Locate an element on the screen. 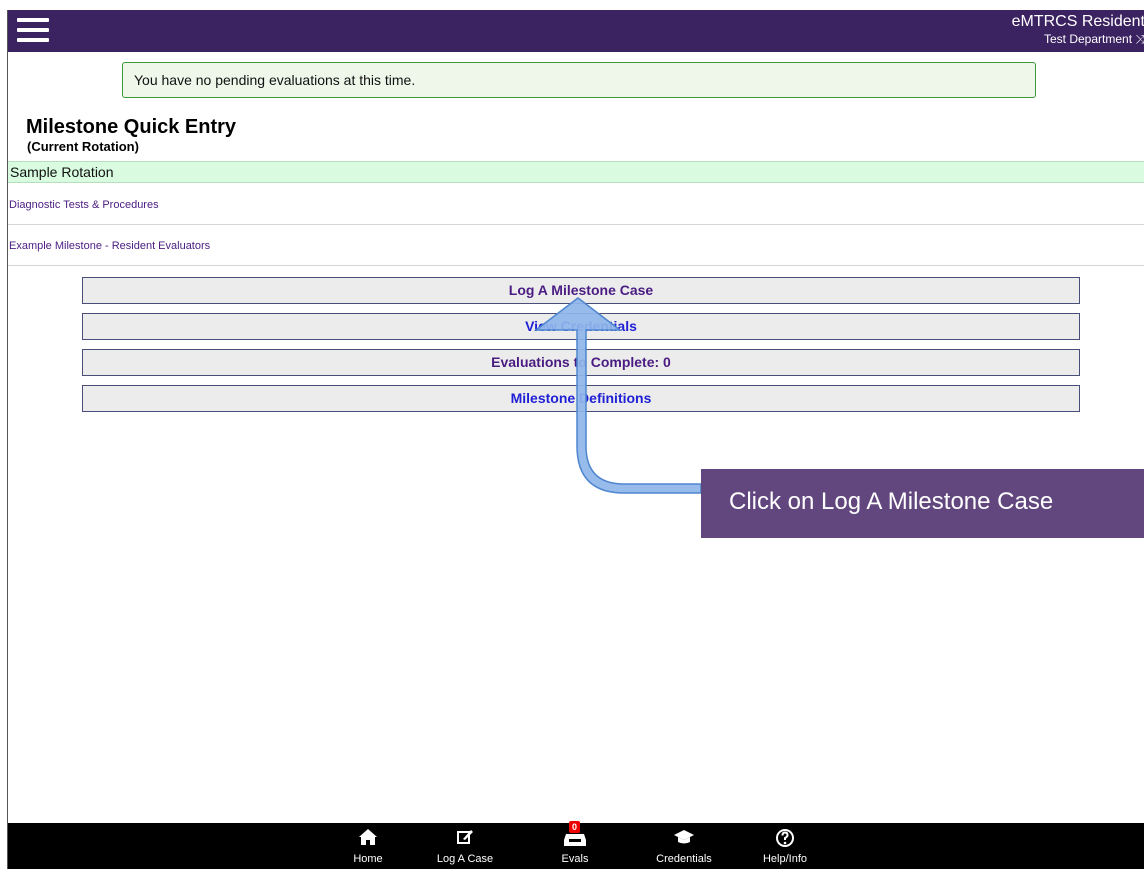  rotation-header: Sample Rotation is located at coordinates (576, 172).